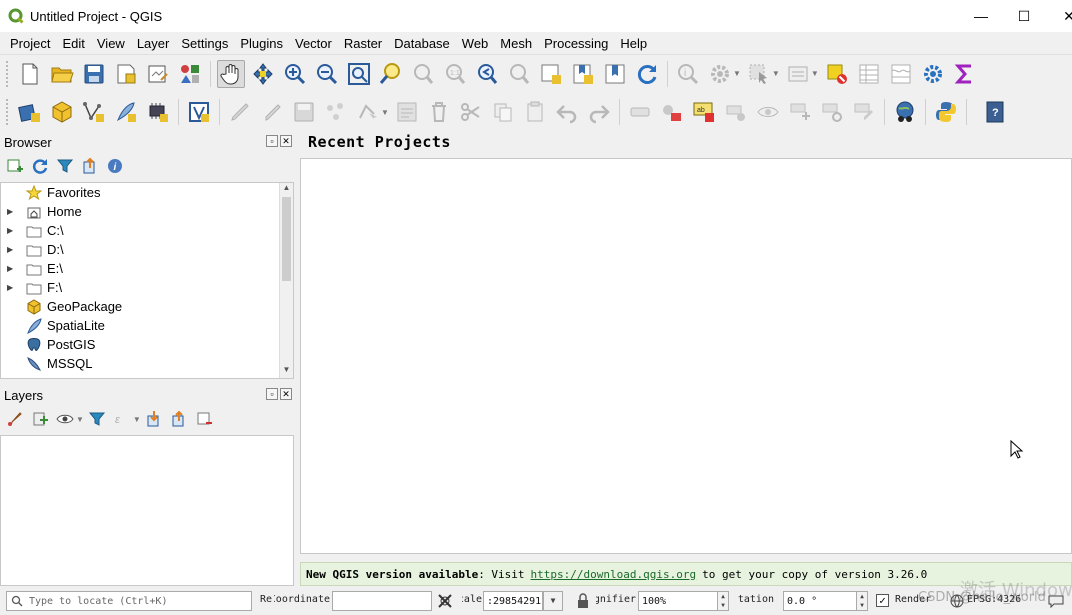 This screenshot has height=615, width=1072. What do you see at coordinates (905, 112) in the screenshot?
I see `metasearch-button` at bounding box center [905, 112].